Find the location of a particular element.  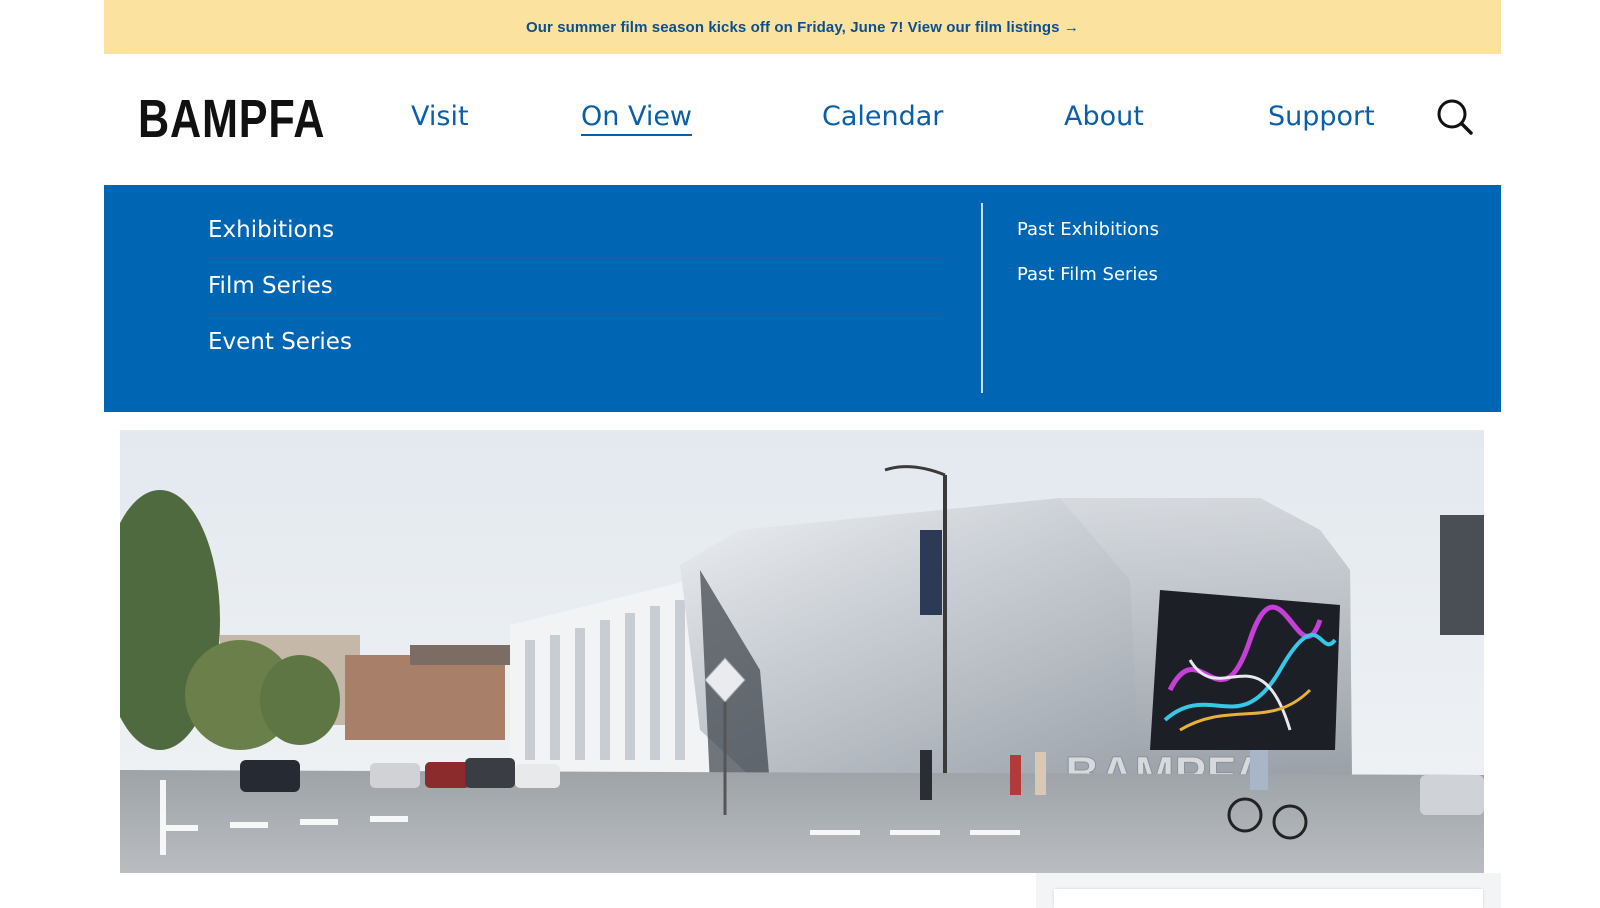

dropdown-item-exhibitions: Exhibitions is located at coordinates (578, 231).